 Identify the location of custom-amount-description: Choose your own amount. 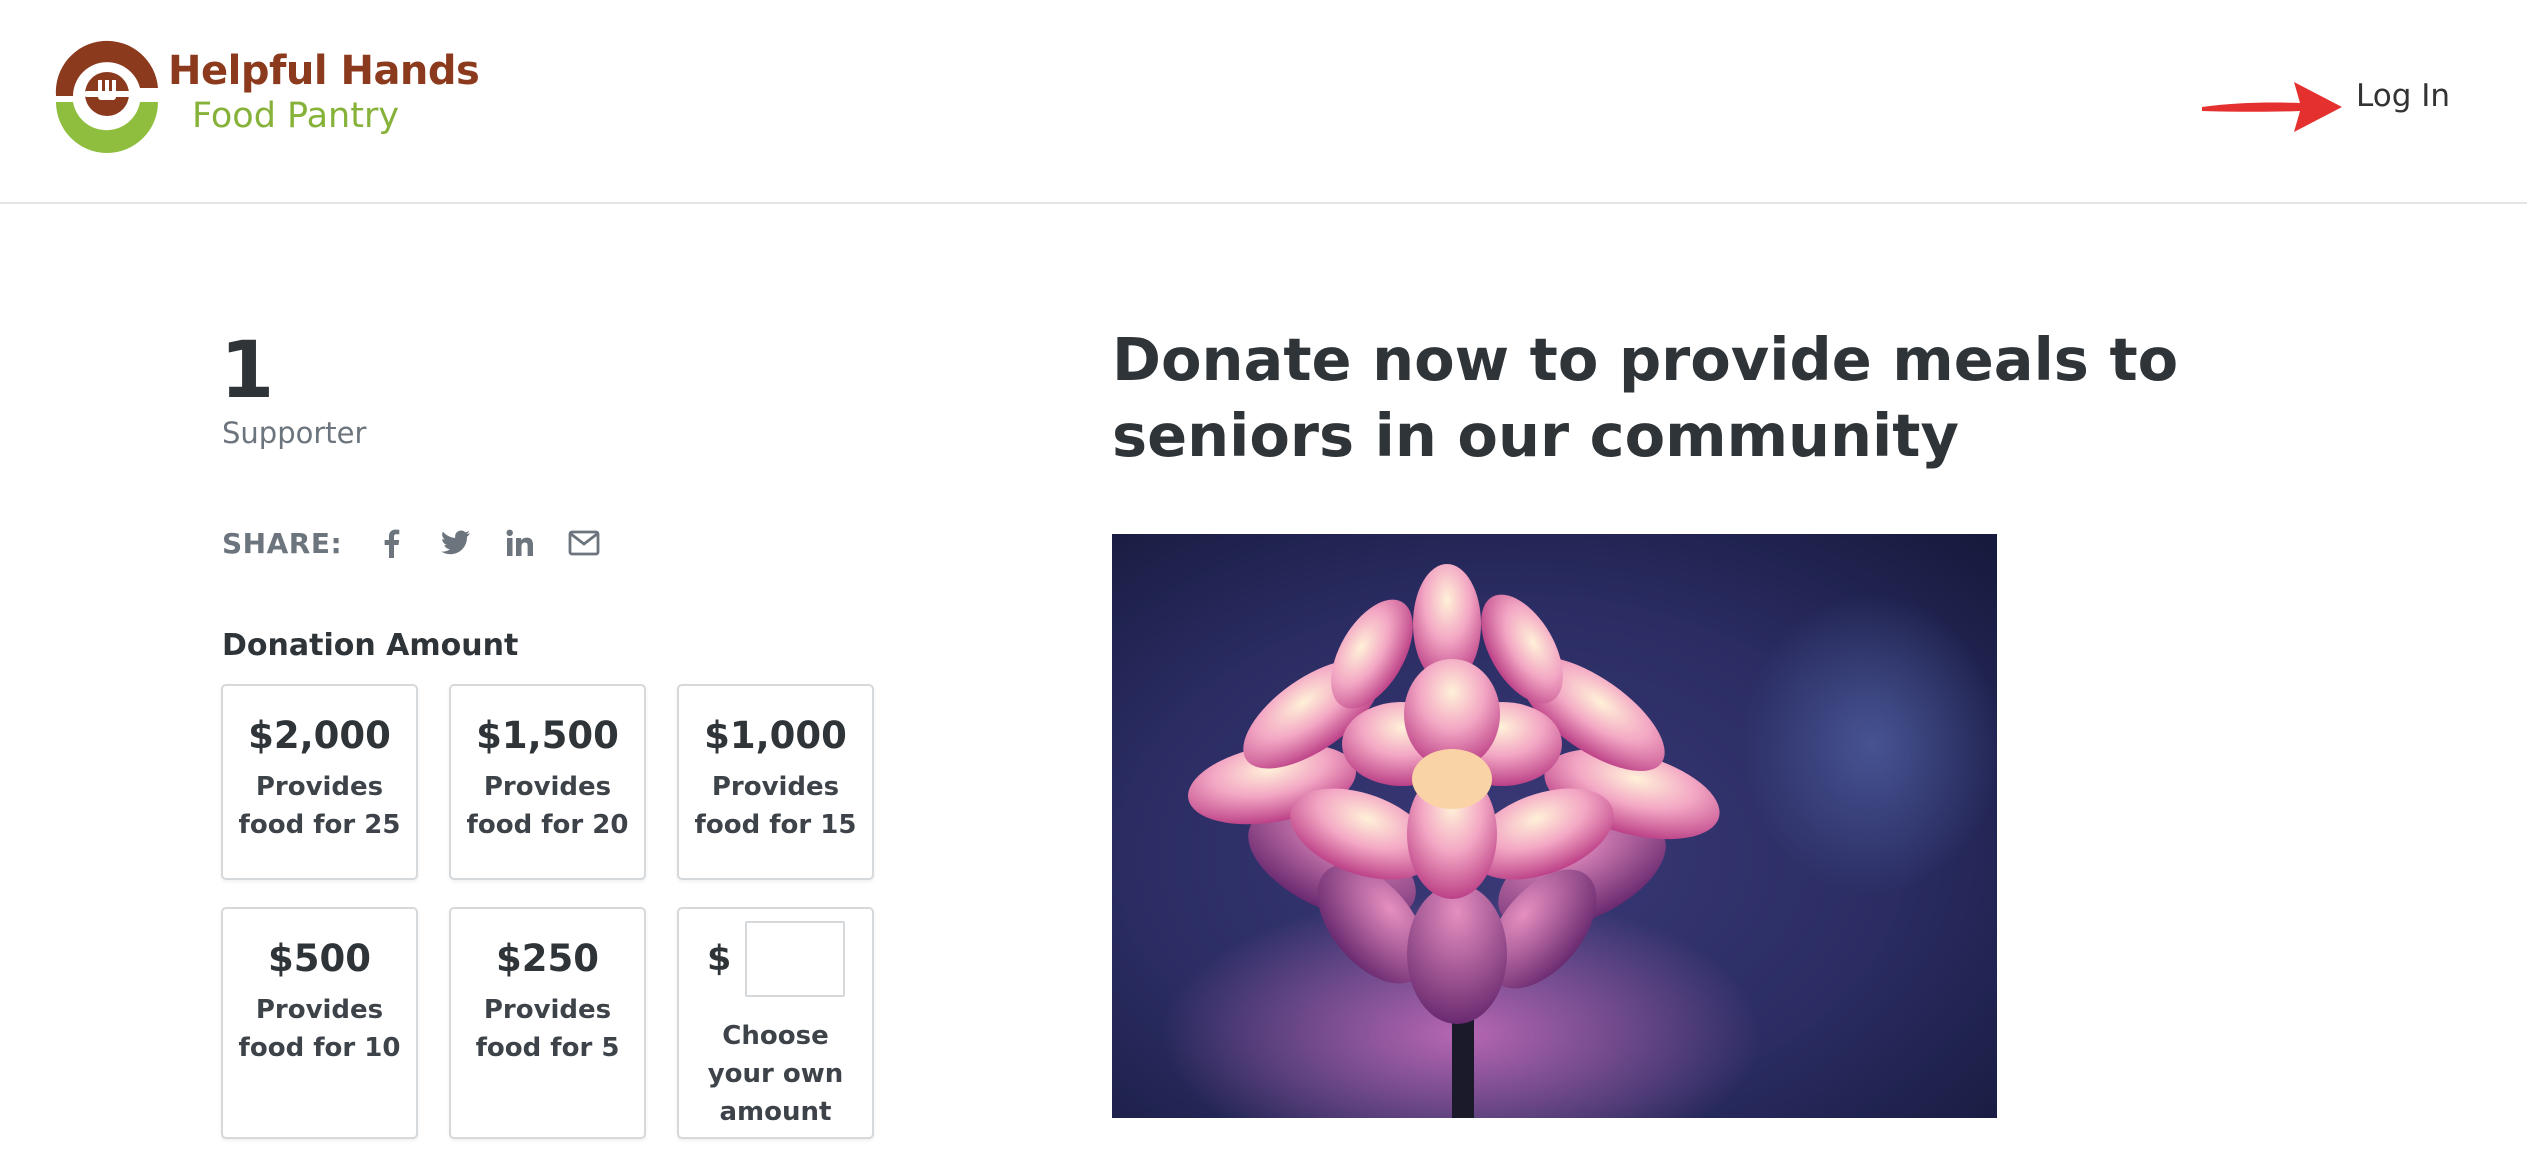
(775, 1074).